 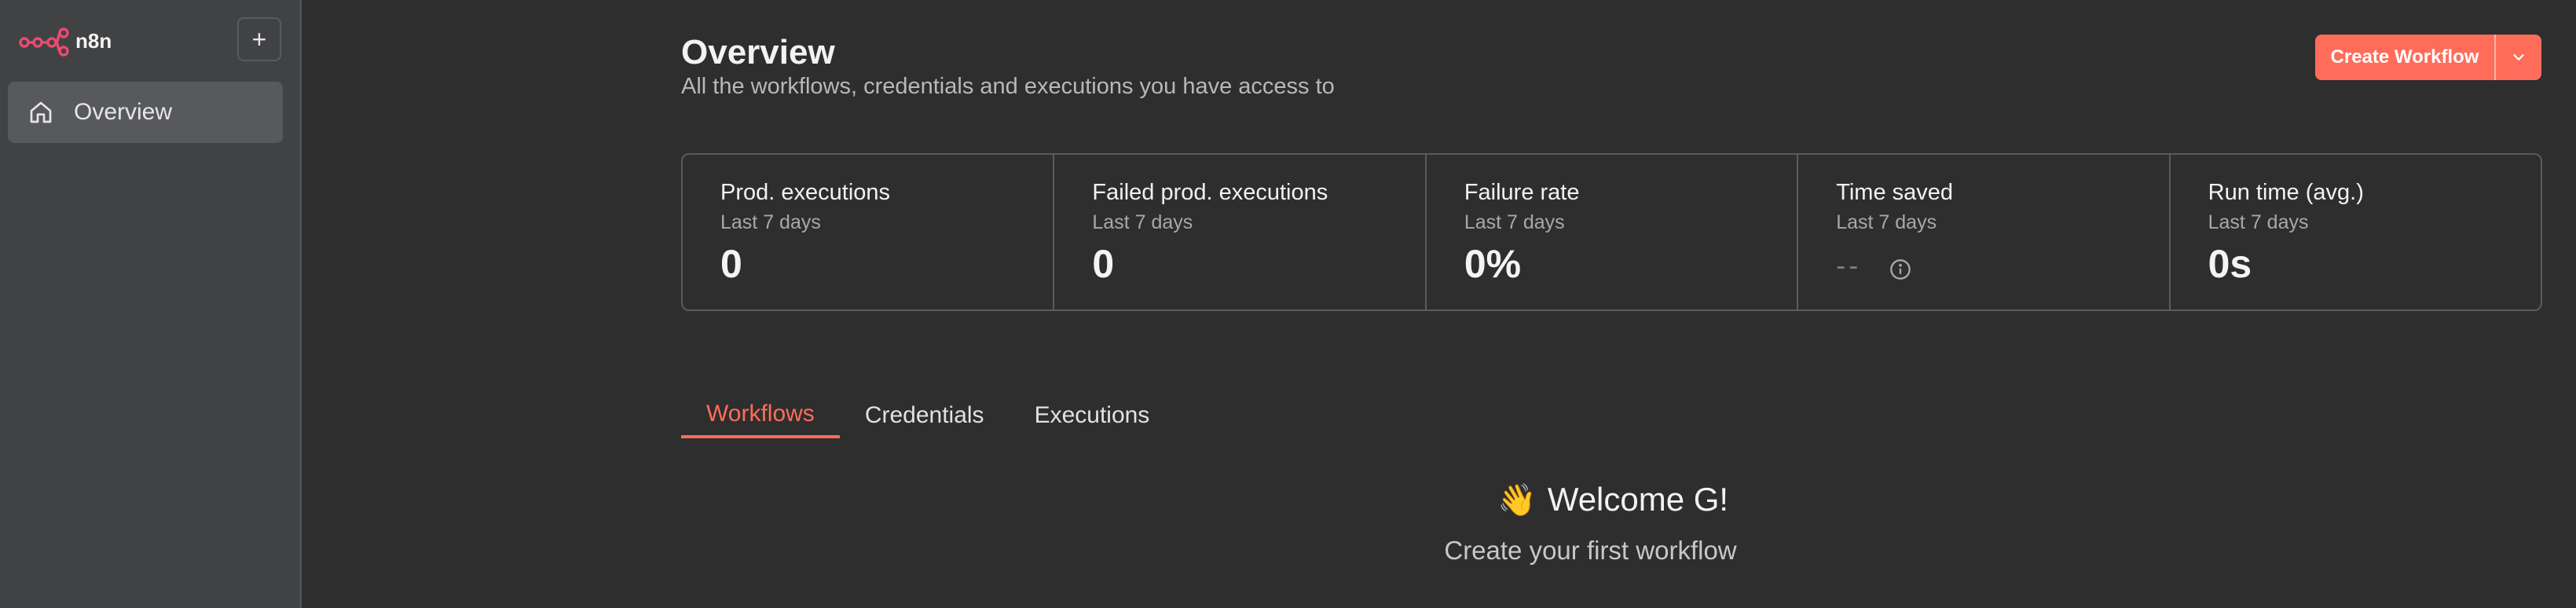 What do you see at coordinates (1985, 232) in the screenshot?
I see `stat-time-saved: Time saved Last 7 days --` at bounding box center [1985, 232].